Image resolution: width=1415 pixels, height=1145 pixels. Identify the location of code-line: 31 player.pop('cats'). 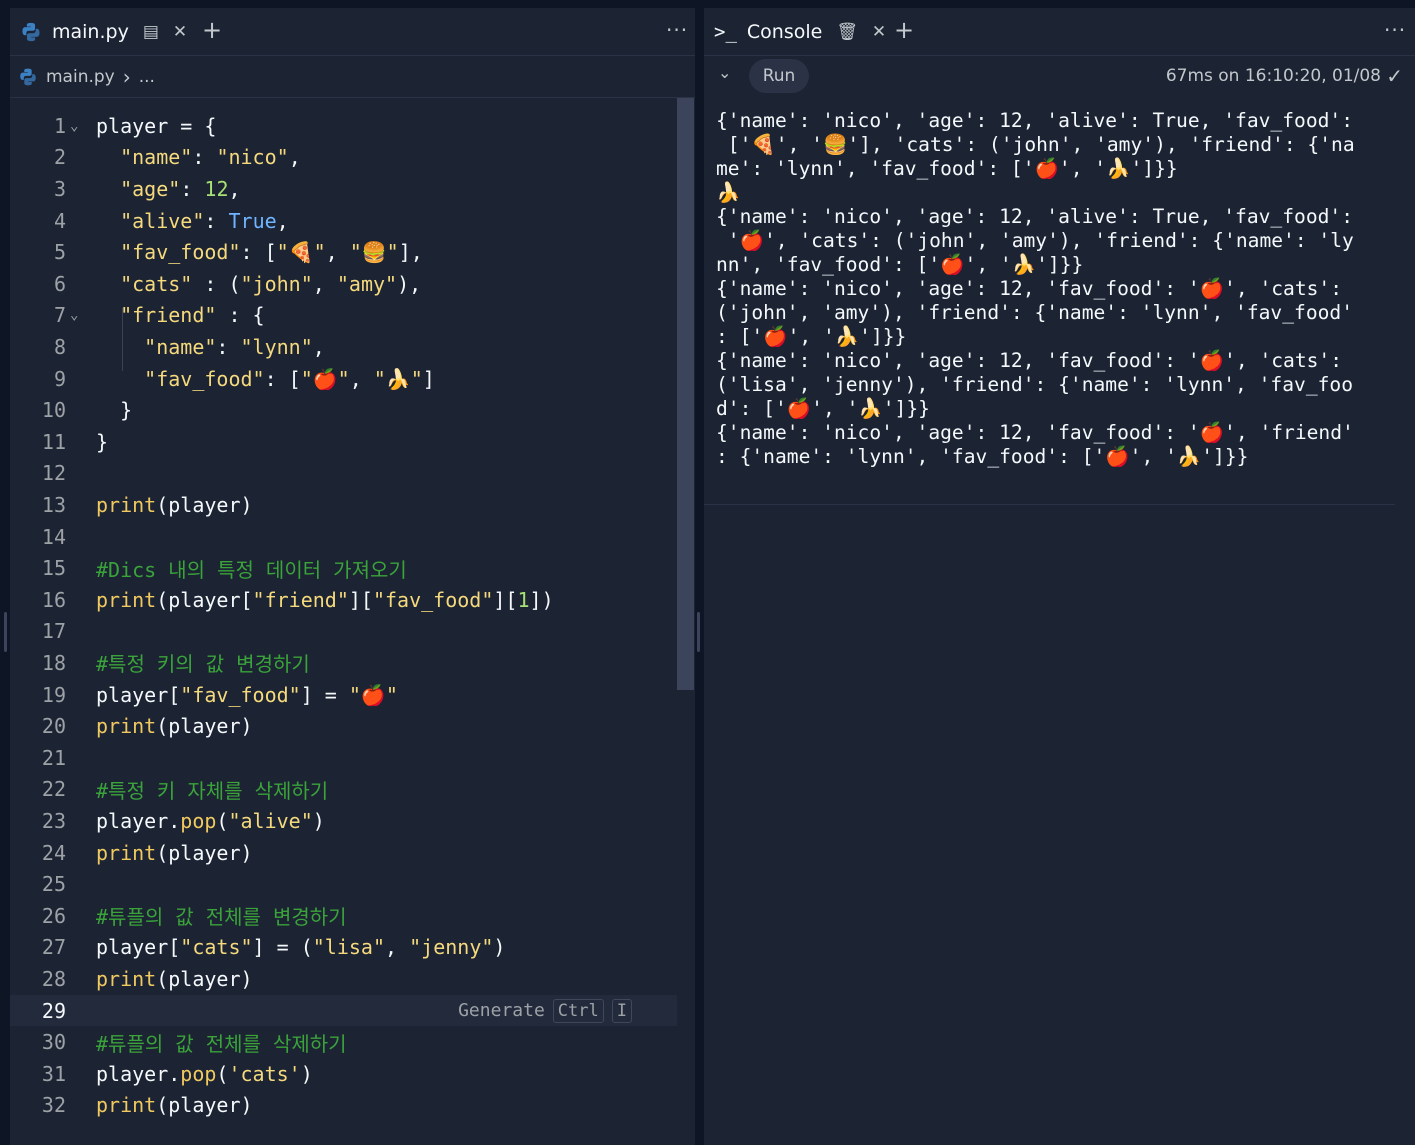
(343, 1074).